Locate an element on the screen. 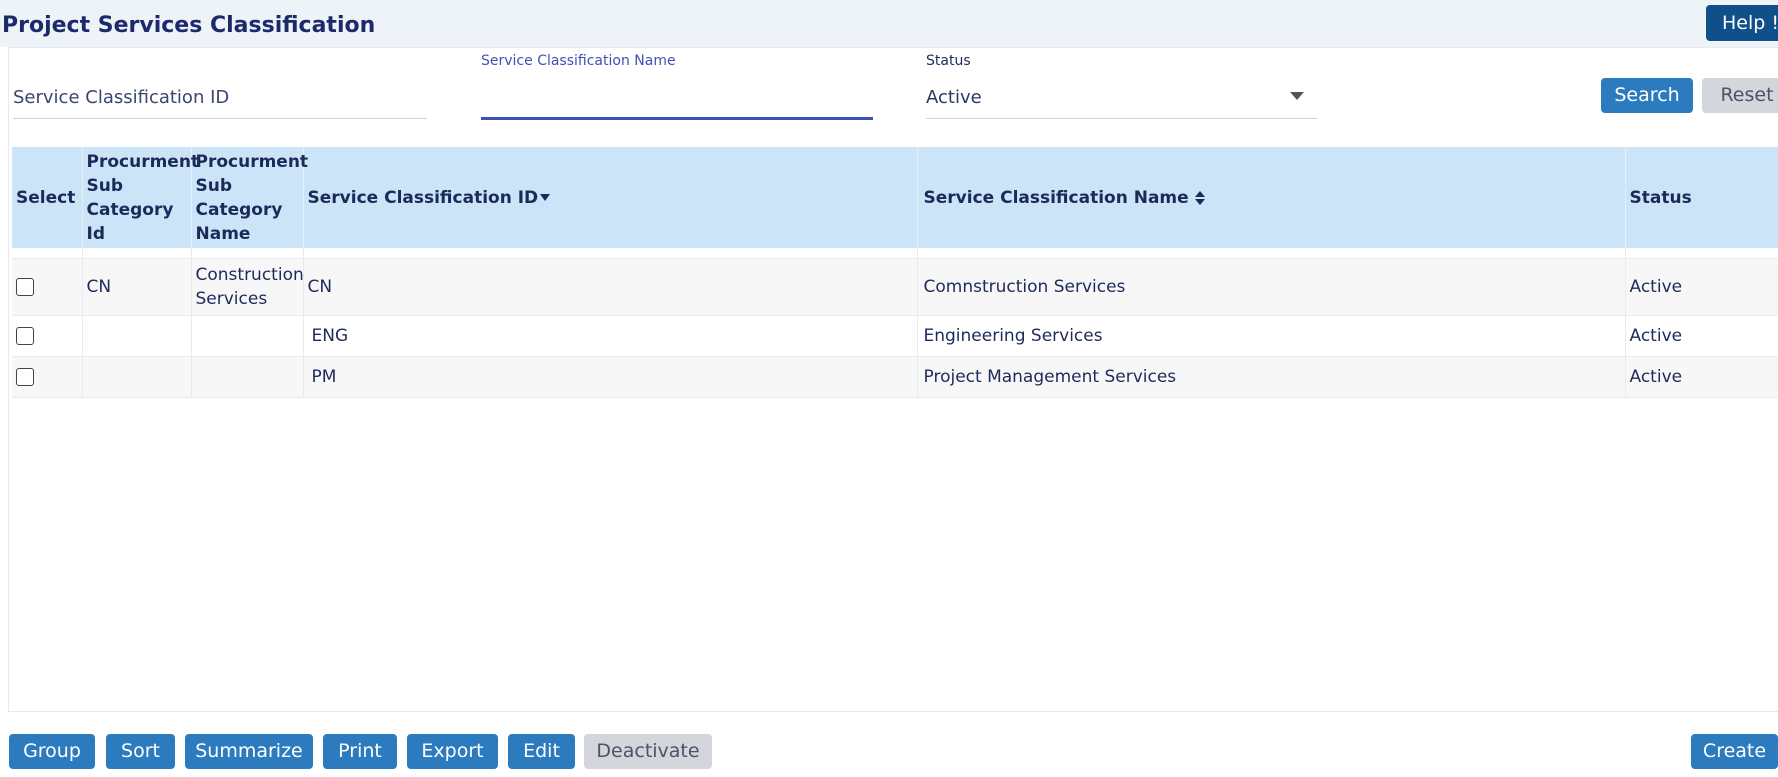 The height and width of the screenshot is (777, 1778). cell-service-id: PM is located at coordinates (610, 377).